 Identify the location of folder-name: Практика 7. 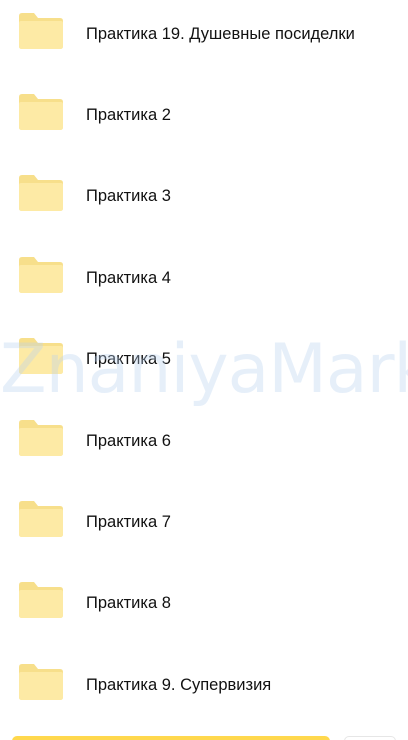
(128, 522).